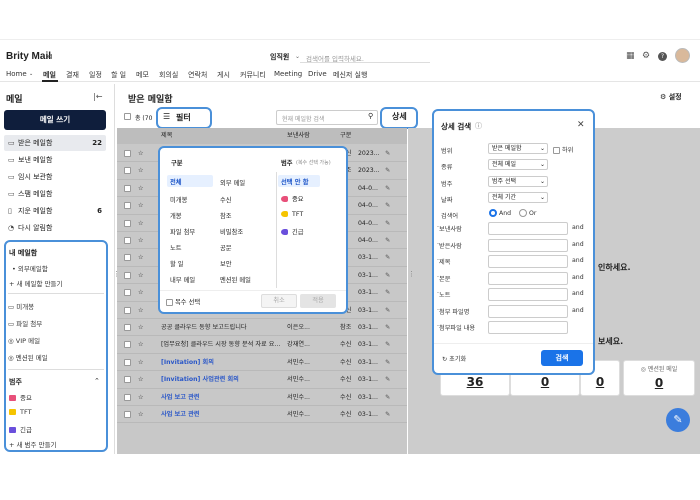  I want to click on reset-button: ↻ 초기화, so click(454, 358).